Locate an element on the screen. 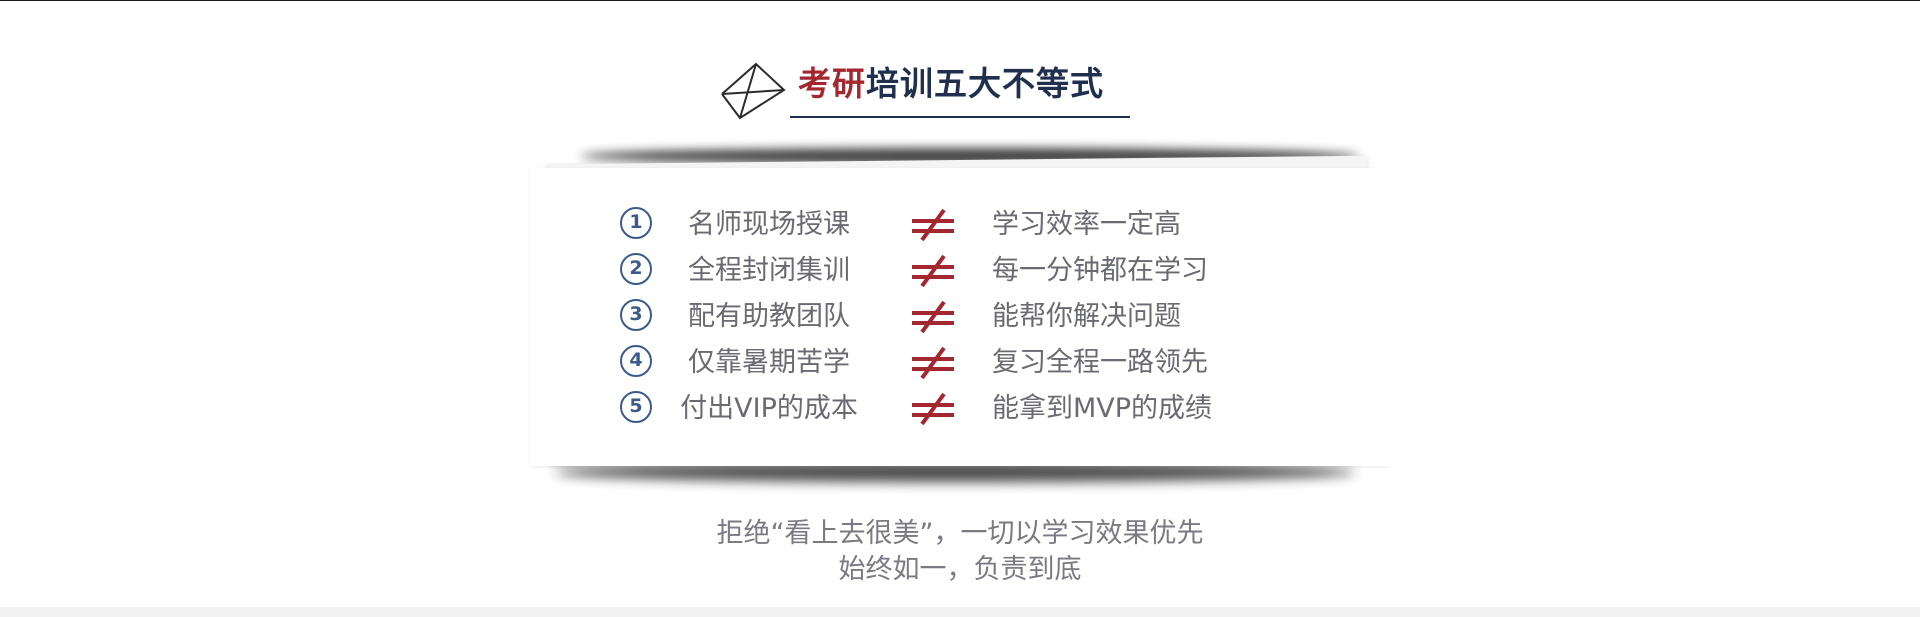 This screenshot has height=617, width=1920. page-title: 考研培训五大不等式 is located at coordinates (951, 84).